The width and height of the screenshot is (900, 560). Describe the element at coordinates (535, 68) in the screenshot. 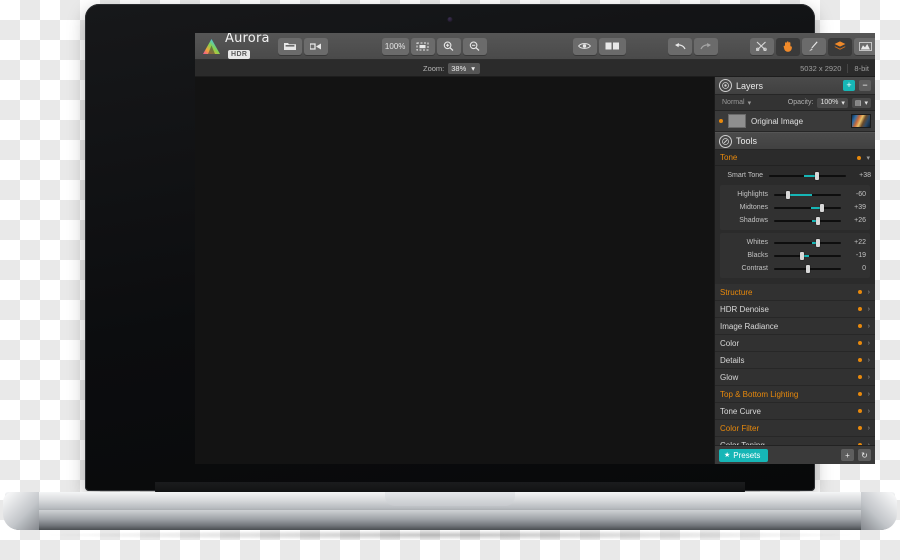

I see `info-bar: Zoom: 38% ▾ 5032 x 2920 8-bit` at that location.